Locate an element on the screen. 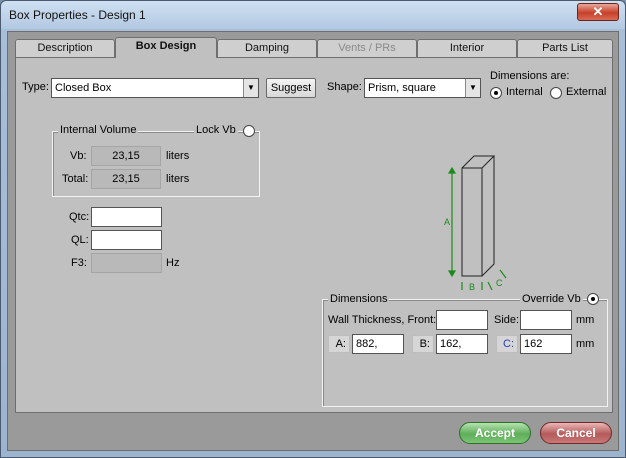 The width and height of the screenshot is (626, 458). dimension-c-tick-left is located at coordinates (490, 286).